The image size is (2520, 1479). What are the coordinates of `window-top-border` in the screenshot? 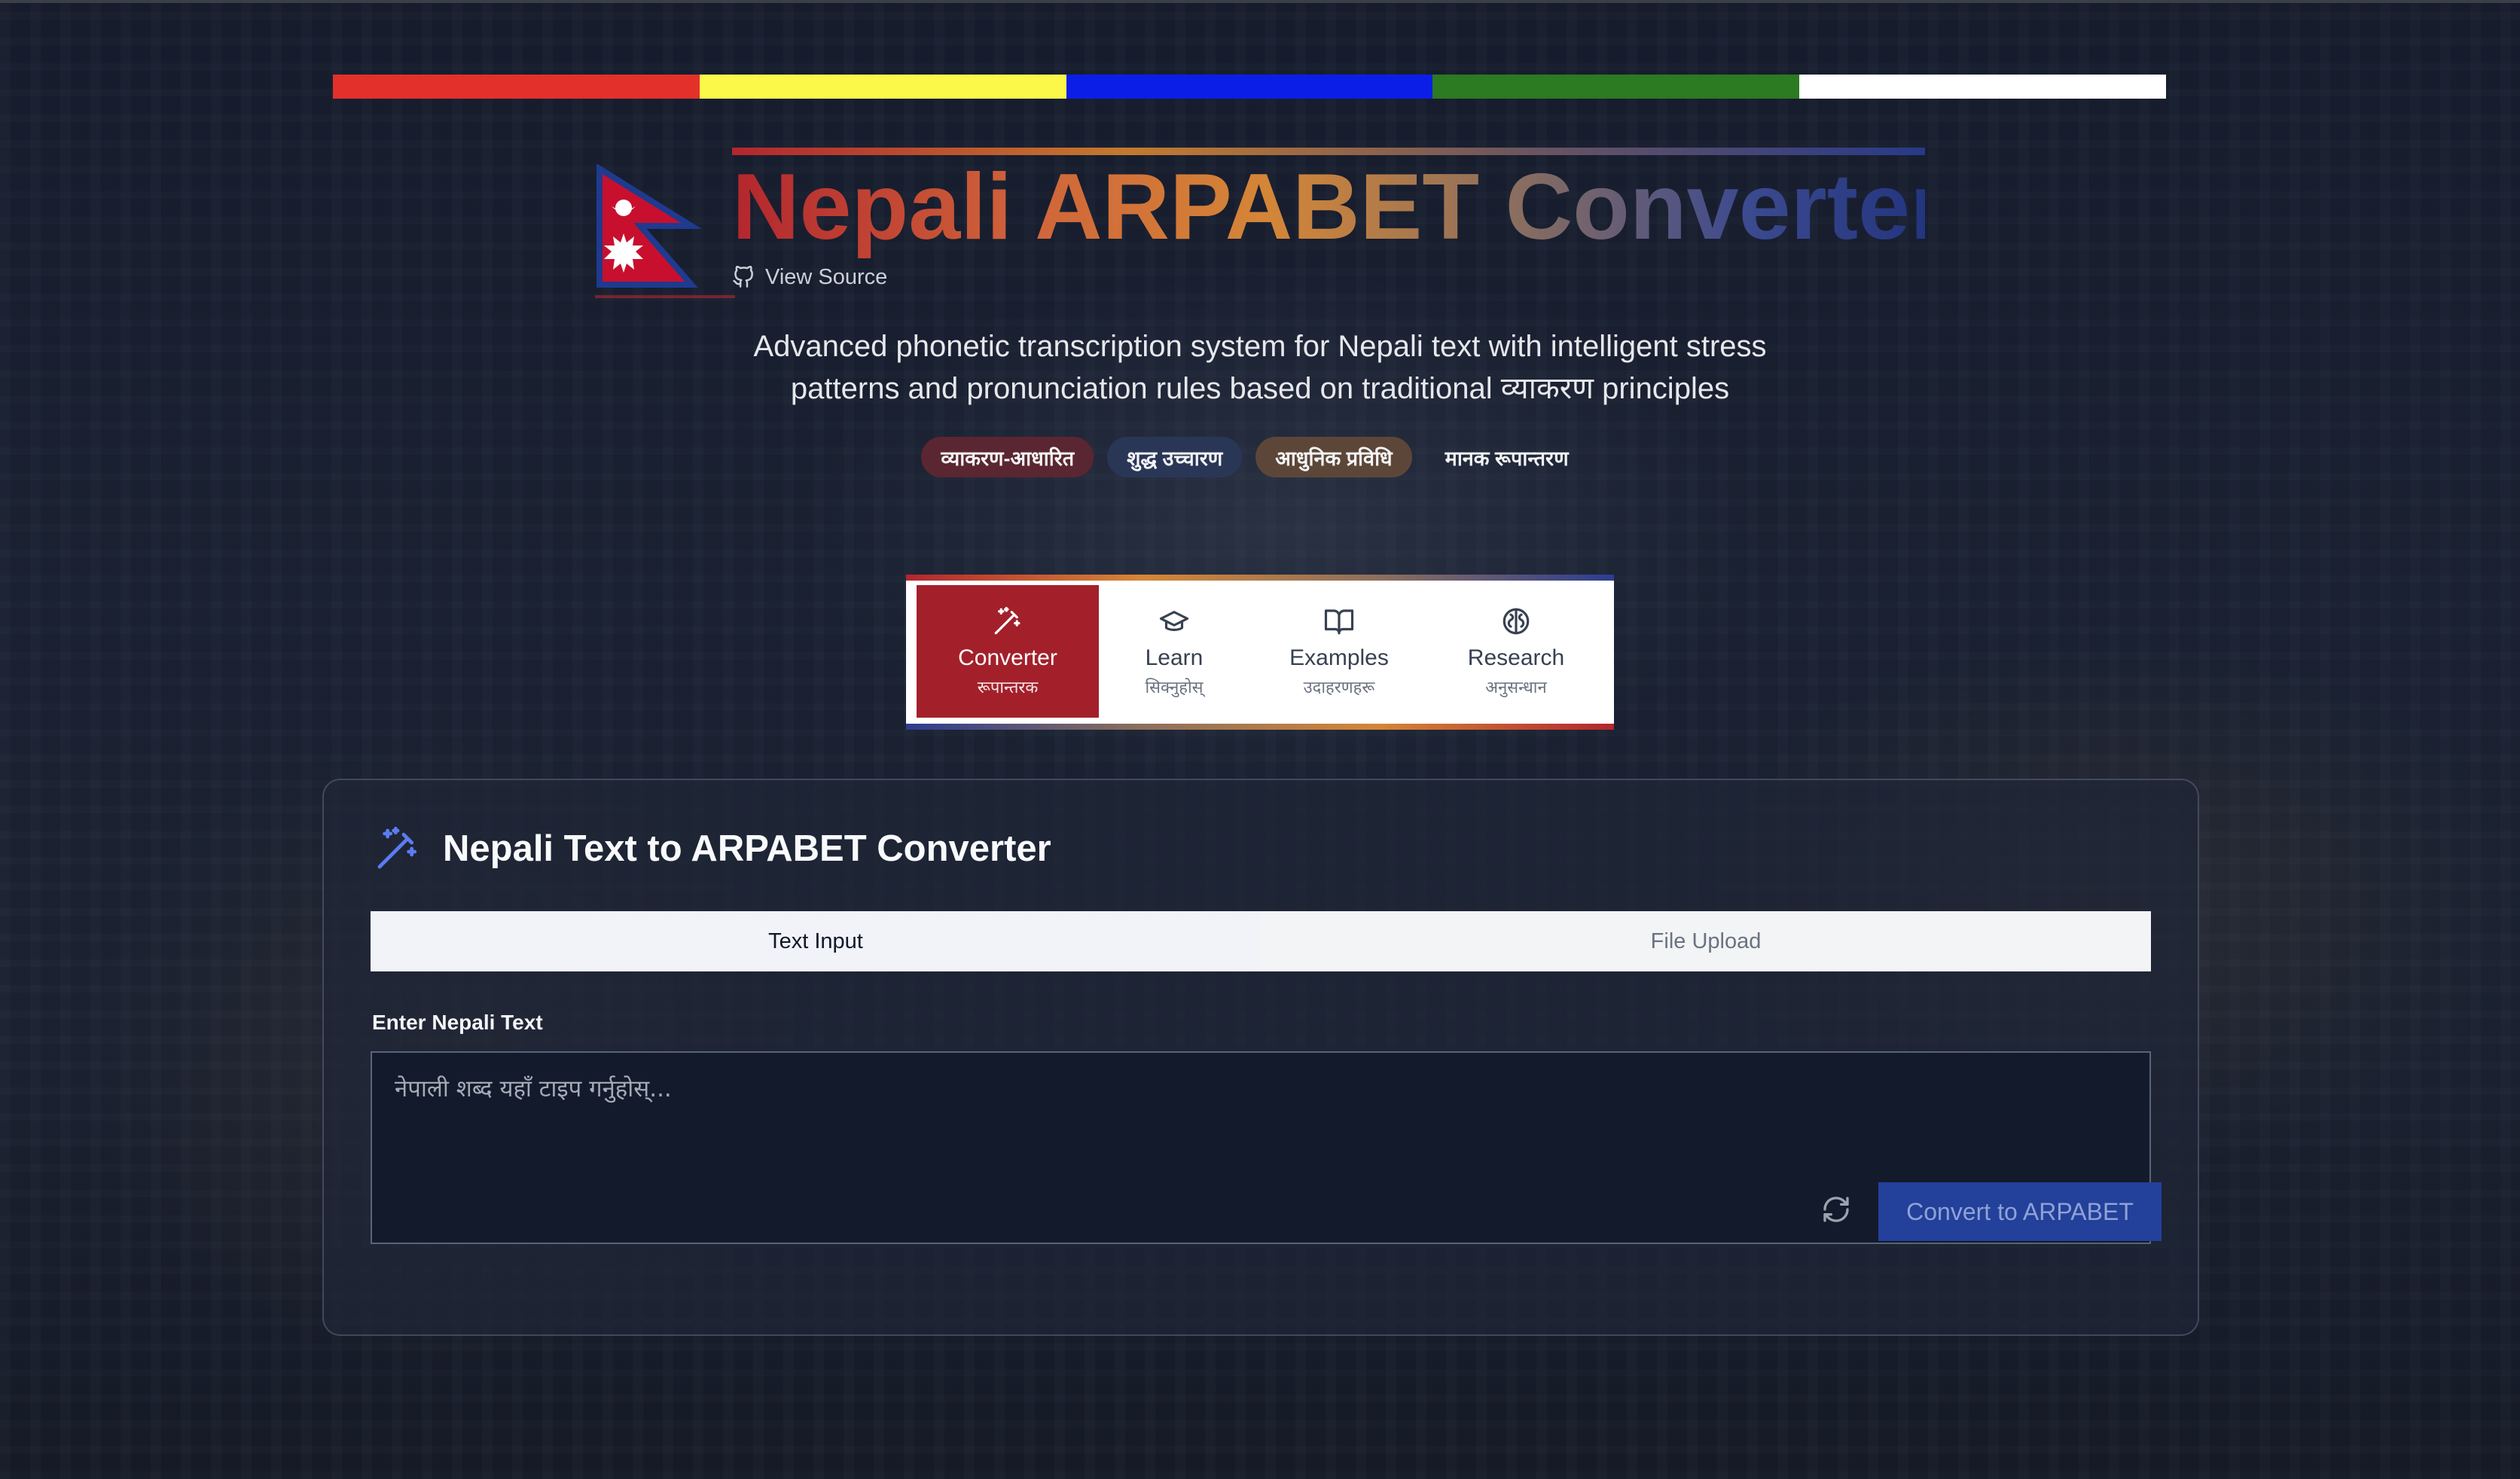 It's located at (1260, 2).